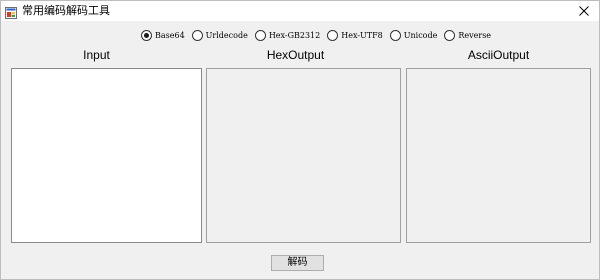 The height and width of the screenshot is (280, 600). What do you see at coordinates (11, 11) in the screenshot?
I see `app-icon` at bounding box center [11, 11].